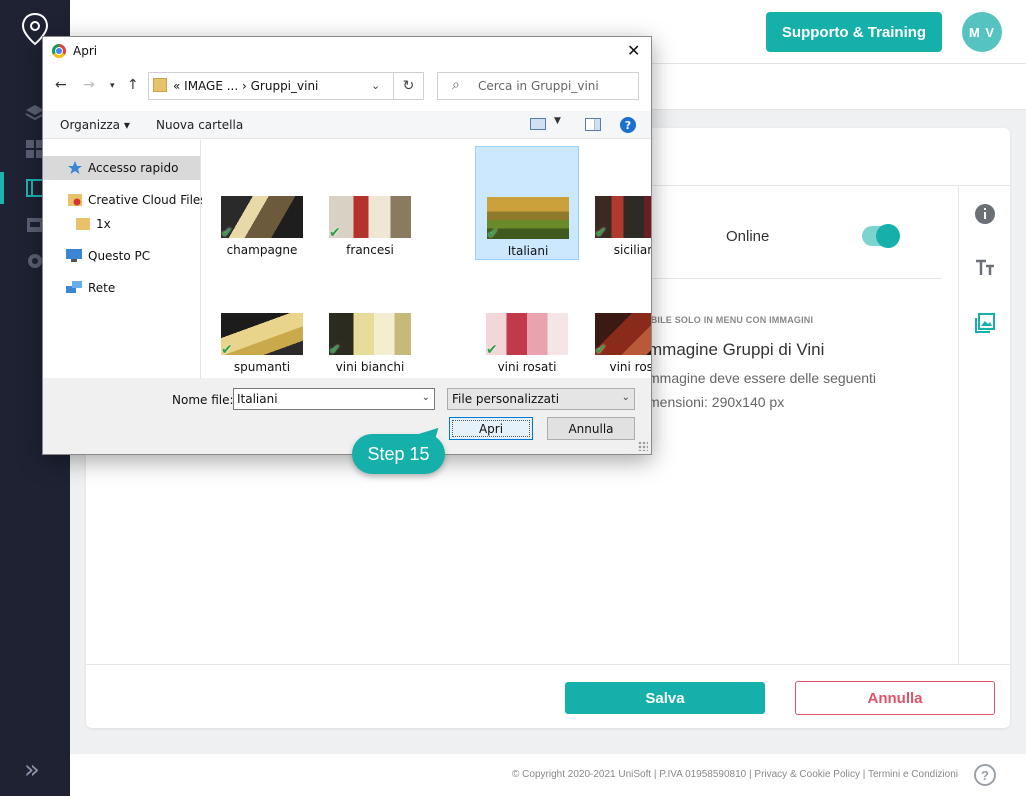  I want to click on file-name: Italiani, so click(528, 251).